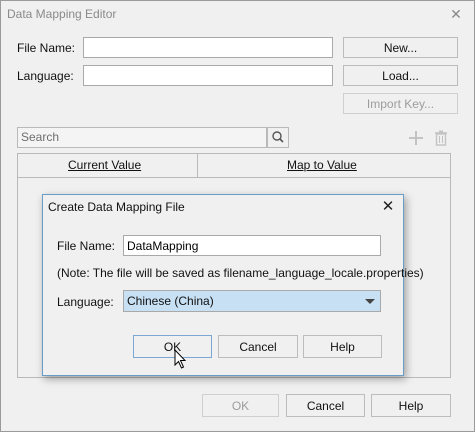 Image resolution: width=475 pixels, height=432 pixels. What do you see at coordinates (456, 14) in the screenshot?
I see `window-close-icon: ✕` at bounding box center [456, 14].